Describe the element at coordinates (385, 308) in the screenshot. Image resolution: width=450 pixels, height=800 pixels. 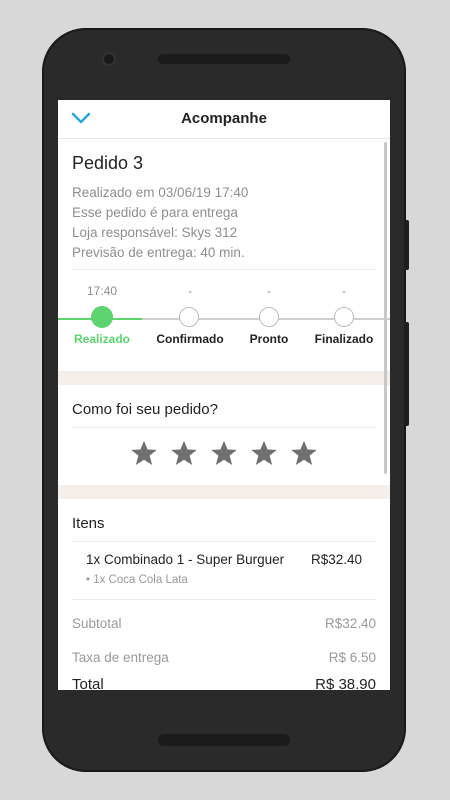
I see `scrollbar` at that location.